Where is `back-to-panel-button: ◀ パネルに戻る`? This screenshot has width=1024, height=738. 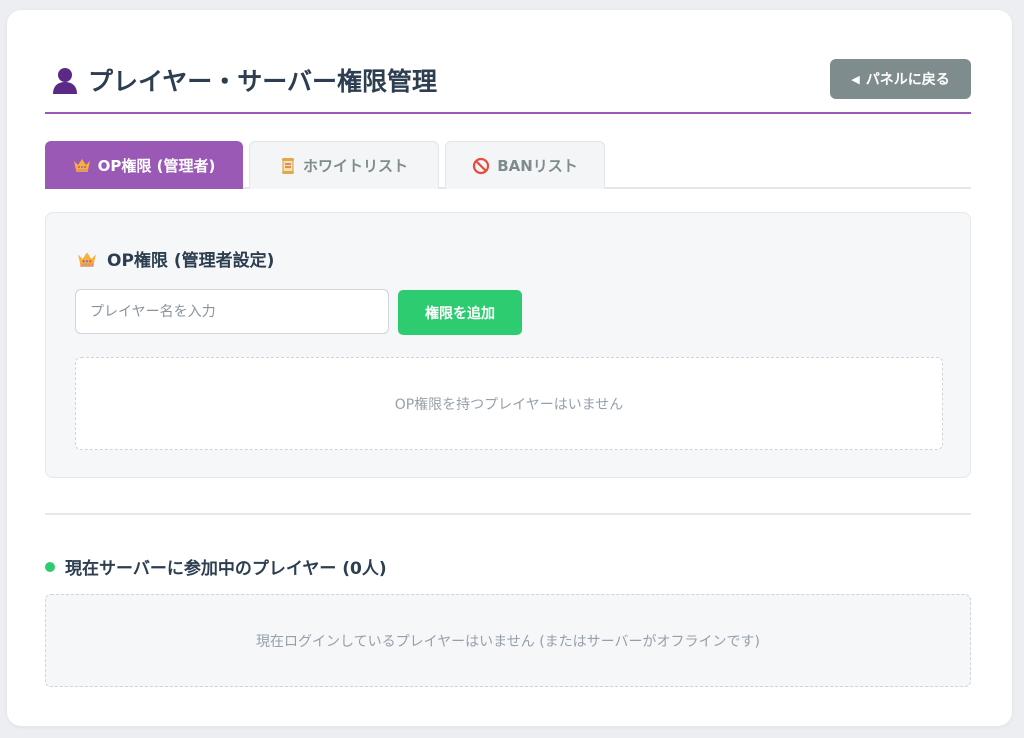
back-to-panel-button: ◀ パネルに戻る is located at coordinates (900, 79).